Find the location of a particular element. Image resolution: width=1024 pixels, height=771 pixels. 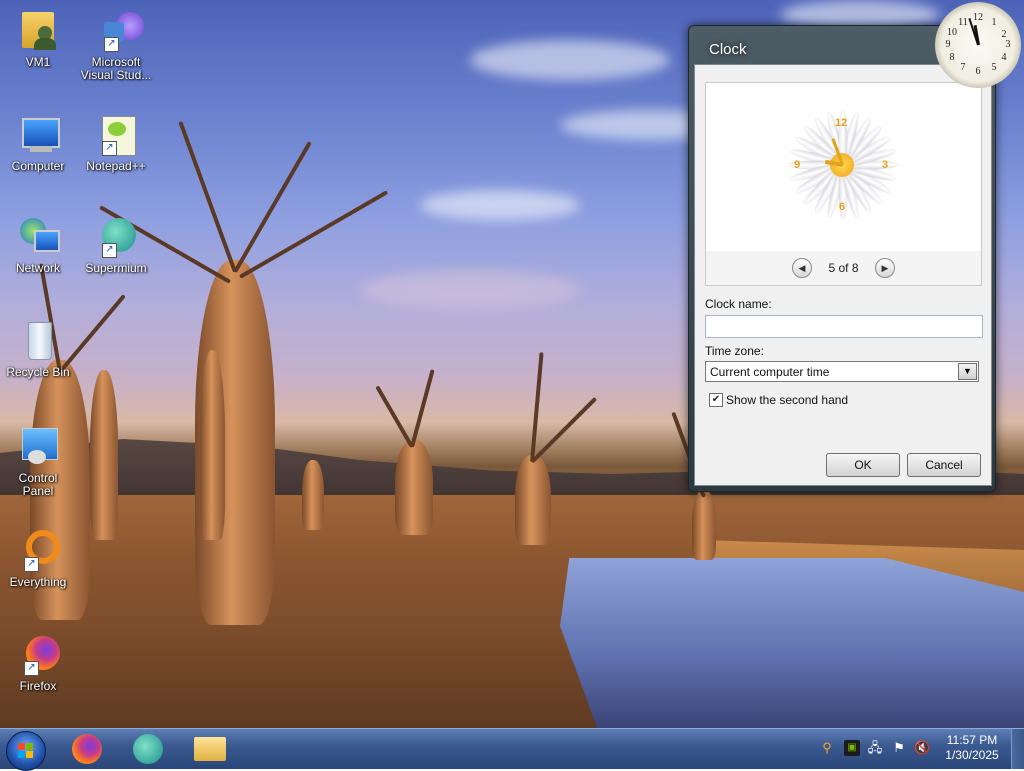

user-folder-icon is located at coordinates (38, 30).